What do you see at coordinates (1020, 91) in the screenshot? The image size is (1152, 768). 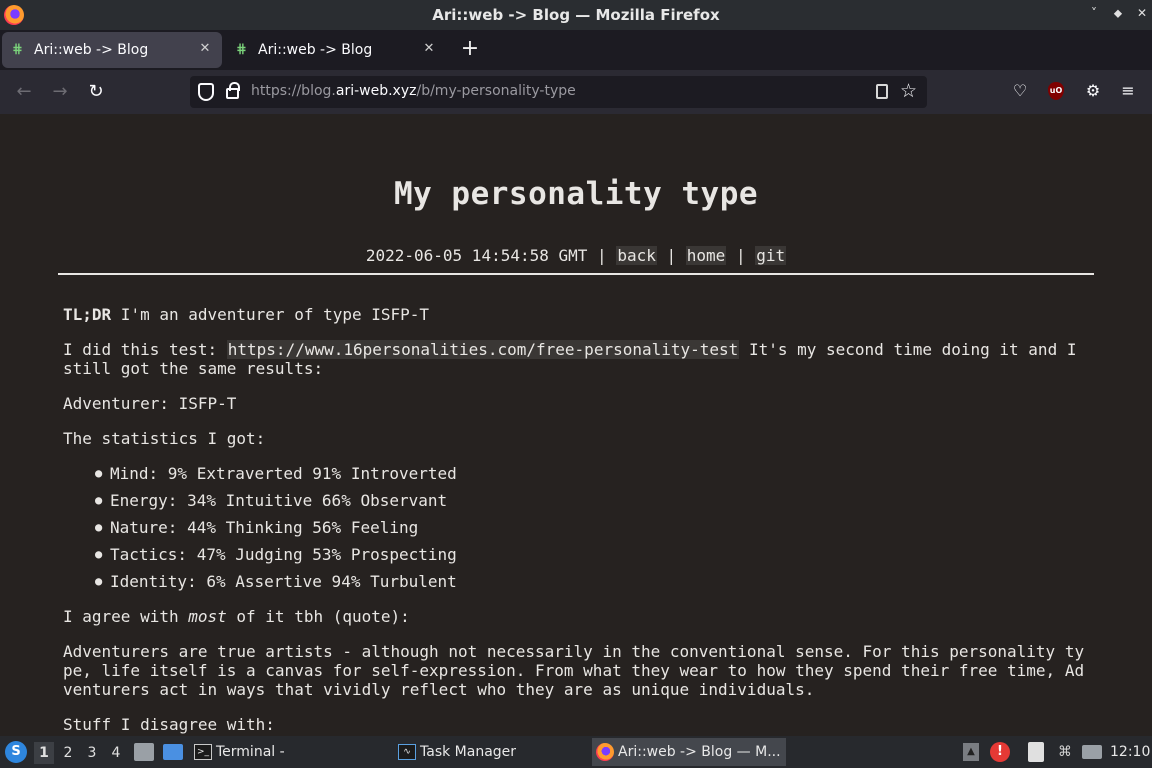 I see `pocket-icon: ♡` at bounding box center [1020, 91].